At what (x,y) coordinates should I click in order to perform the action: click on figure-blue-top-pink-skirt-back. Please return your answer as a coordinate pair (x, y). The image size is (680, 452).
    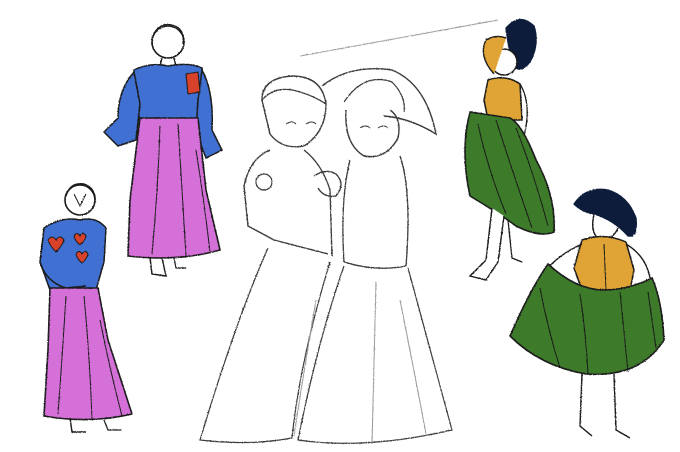
    Looking at the image, I should click on (163, 150).